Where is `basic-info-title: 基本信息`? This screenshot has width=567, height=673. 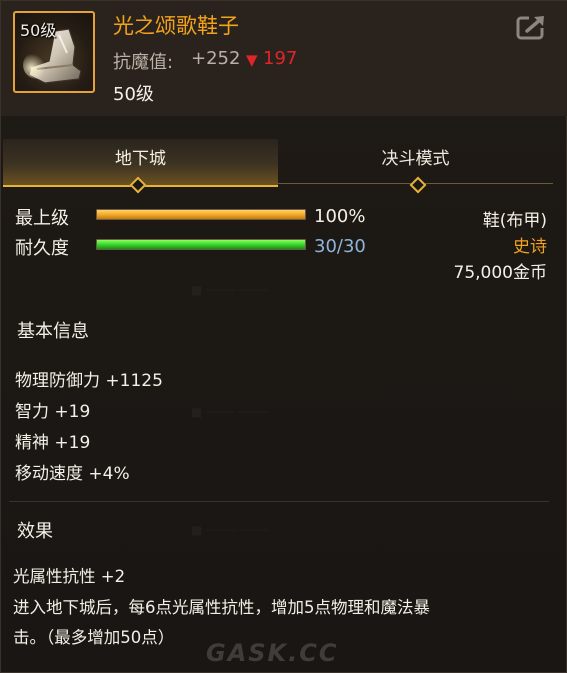 basic-info-title: 基本信息 is located at coordinates (53, 331).